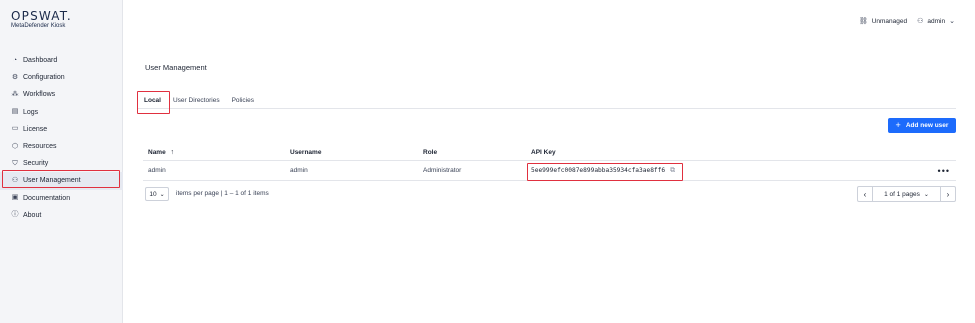 The image size is (975, 323). I want to click on sidebar-item-dashboard: ◔ Dashboard, so click(61, 60).